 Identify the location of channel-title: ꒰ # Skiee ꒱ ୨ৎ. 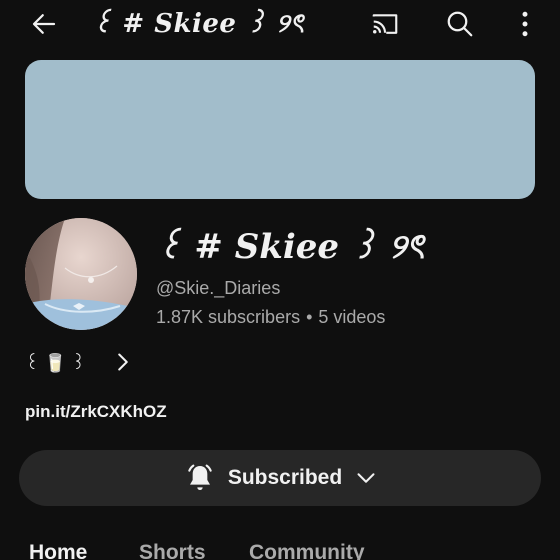
(198, 24).